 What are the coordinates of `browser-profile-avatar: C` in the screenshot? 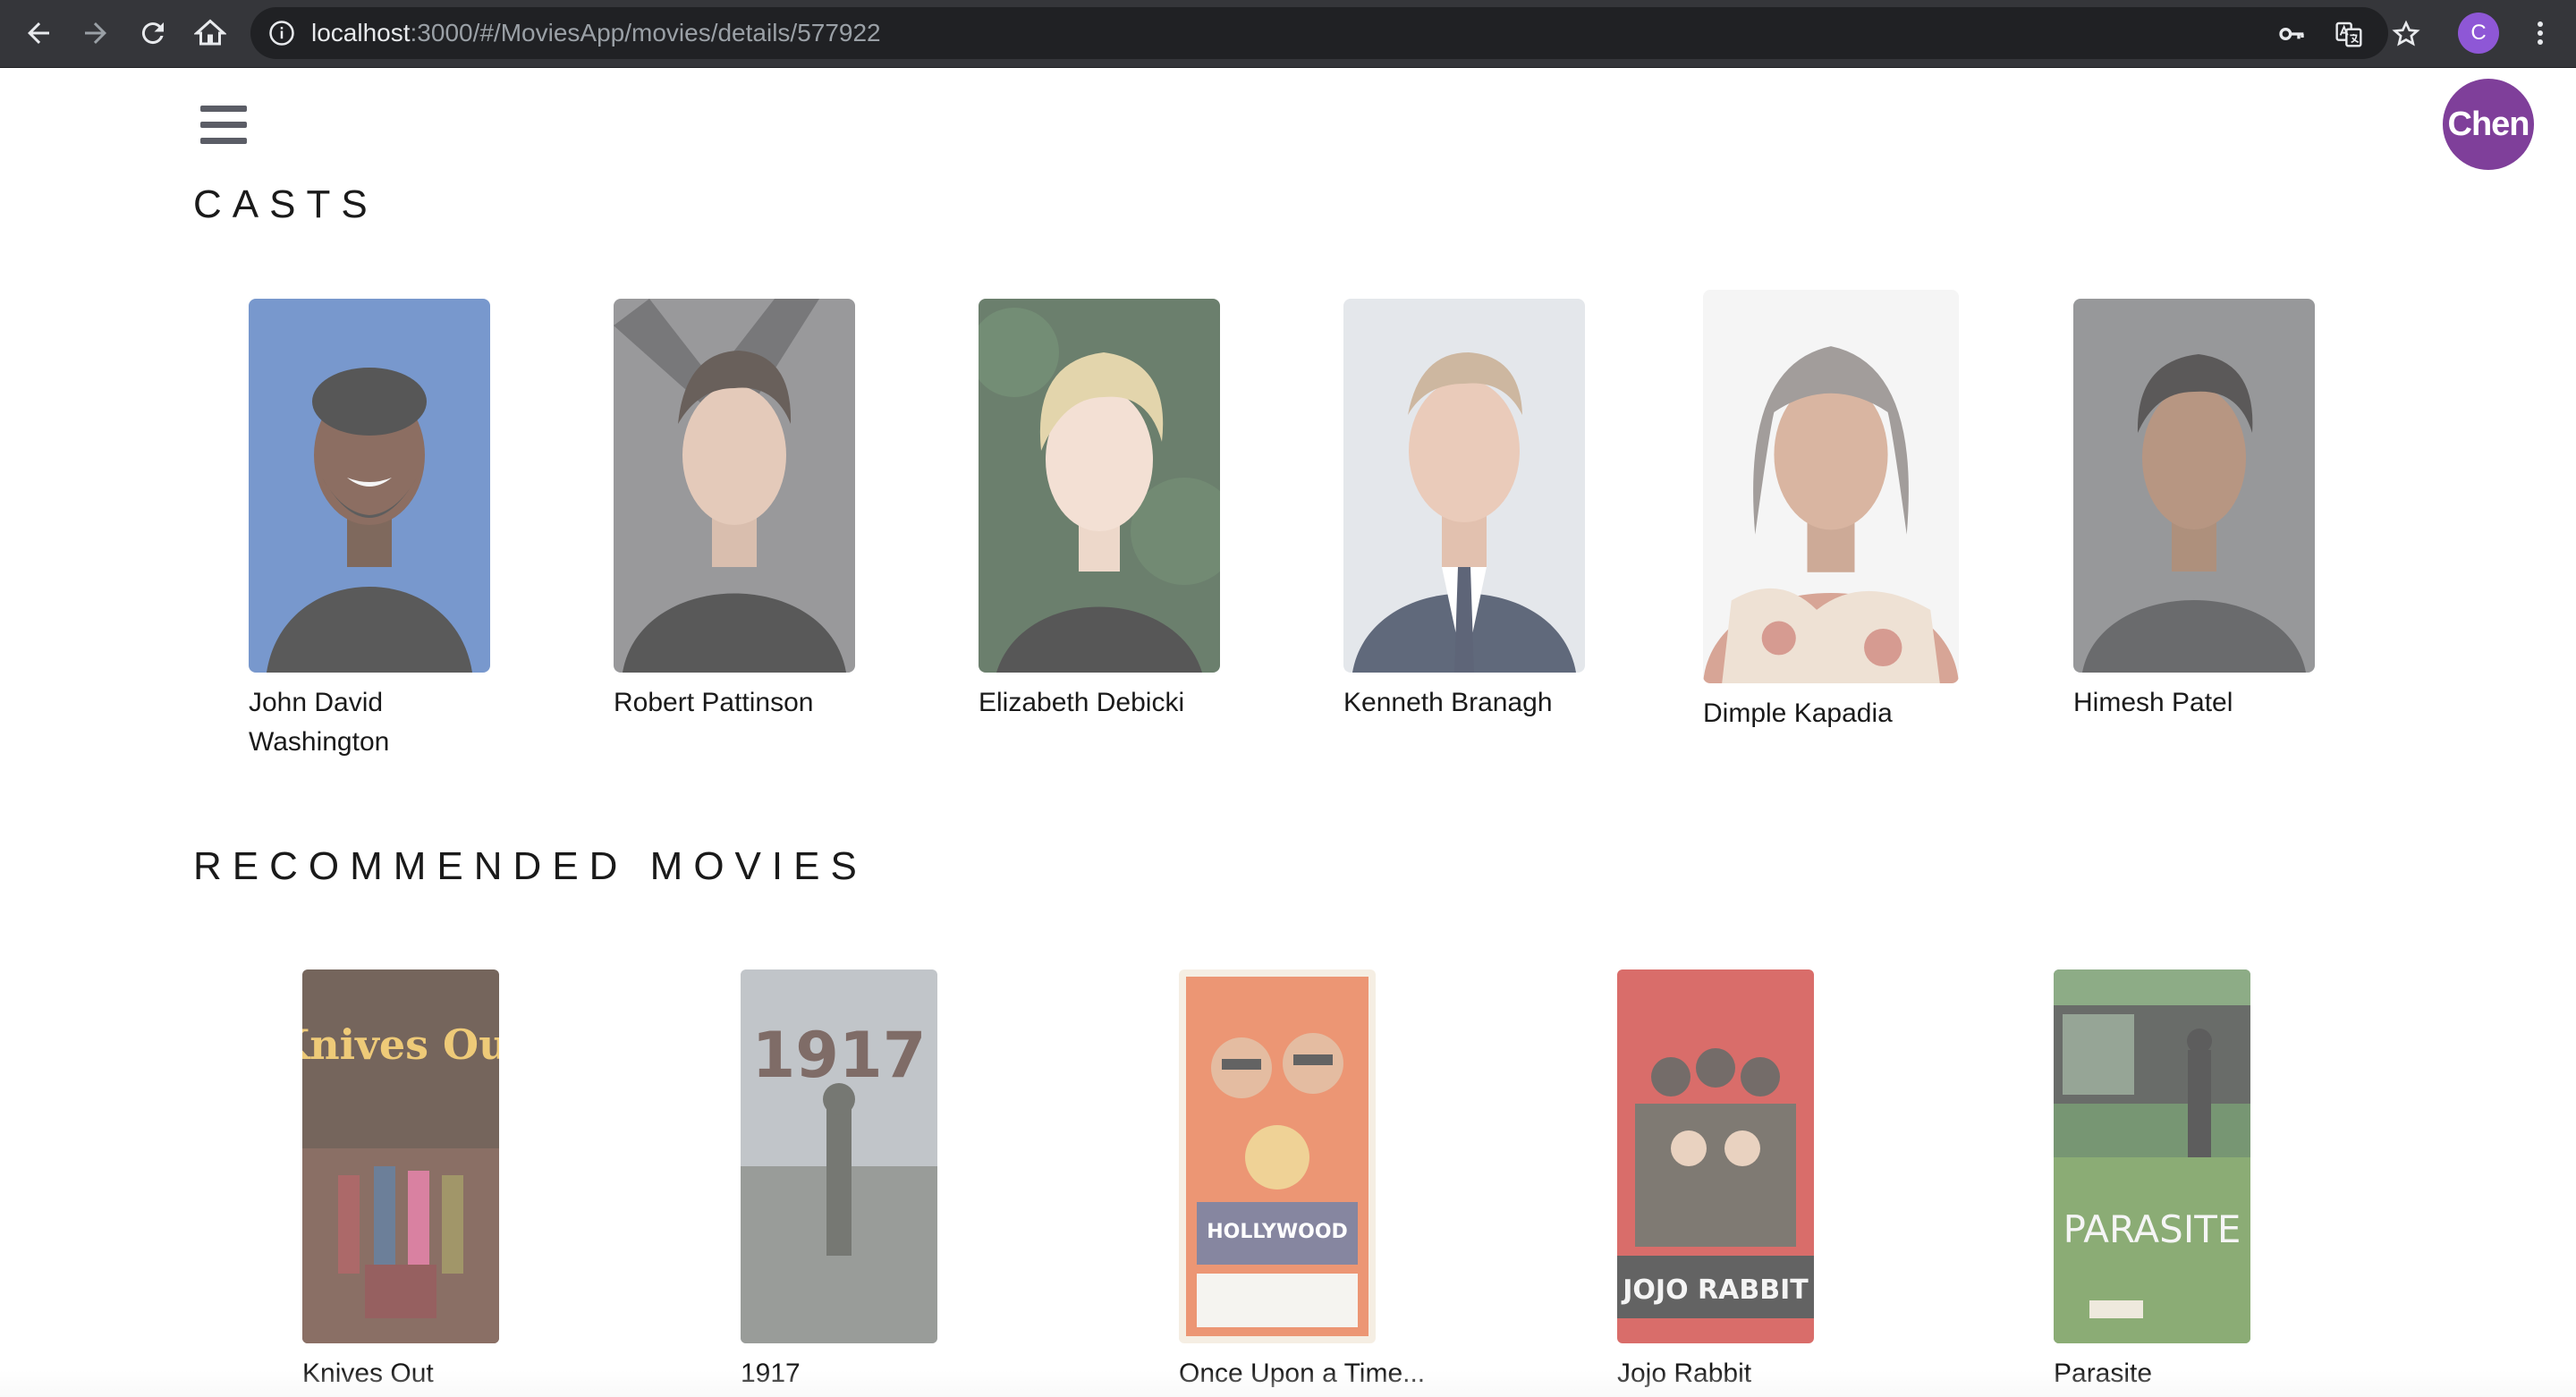 It's located at (2478, 34).